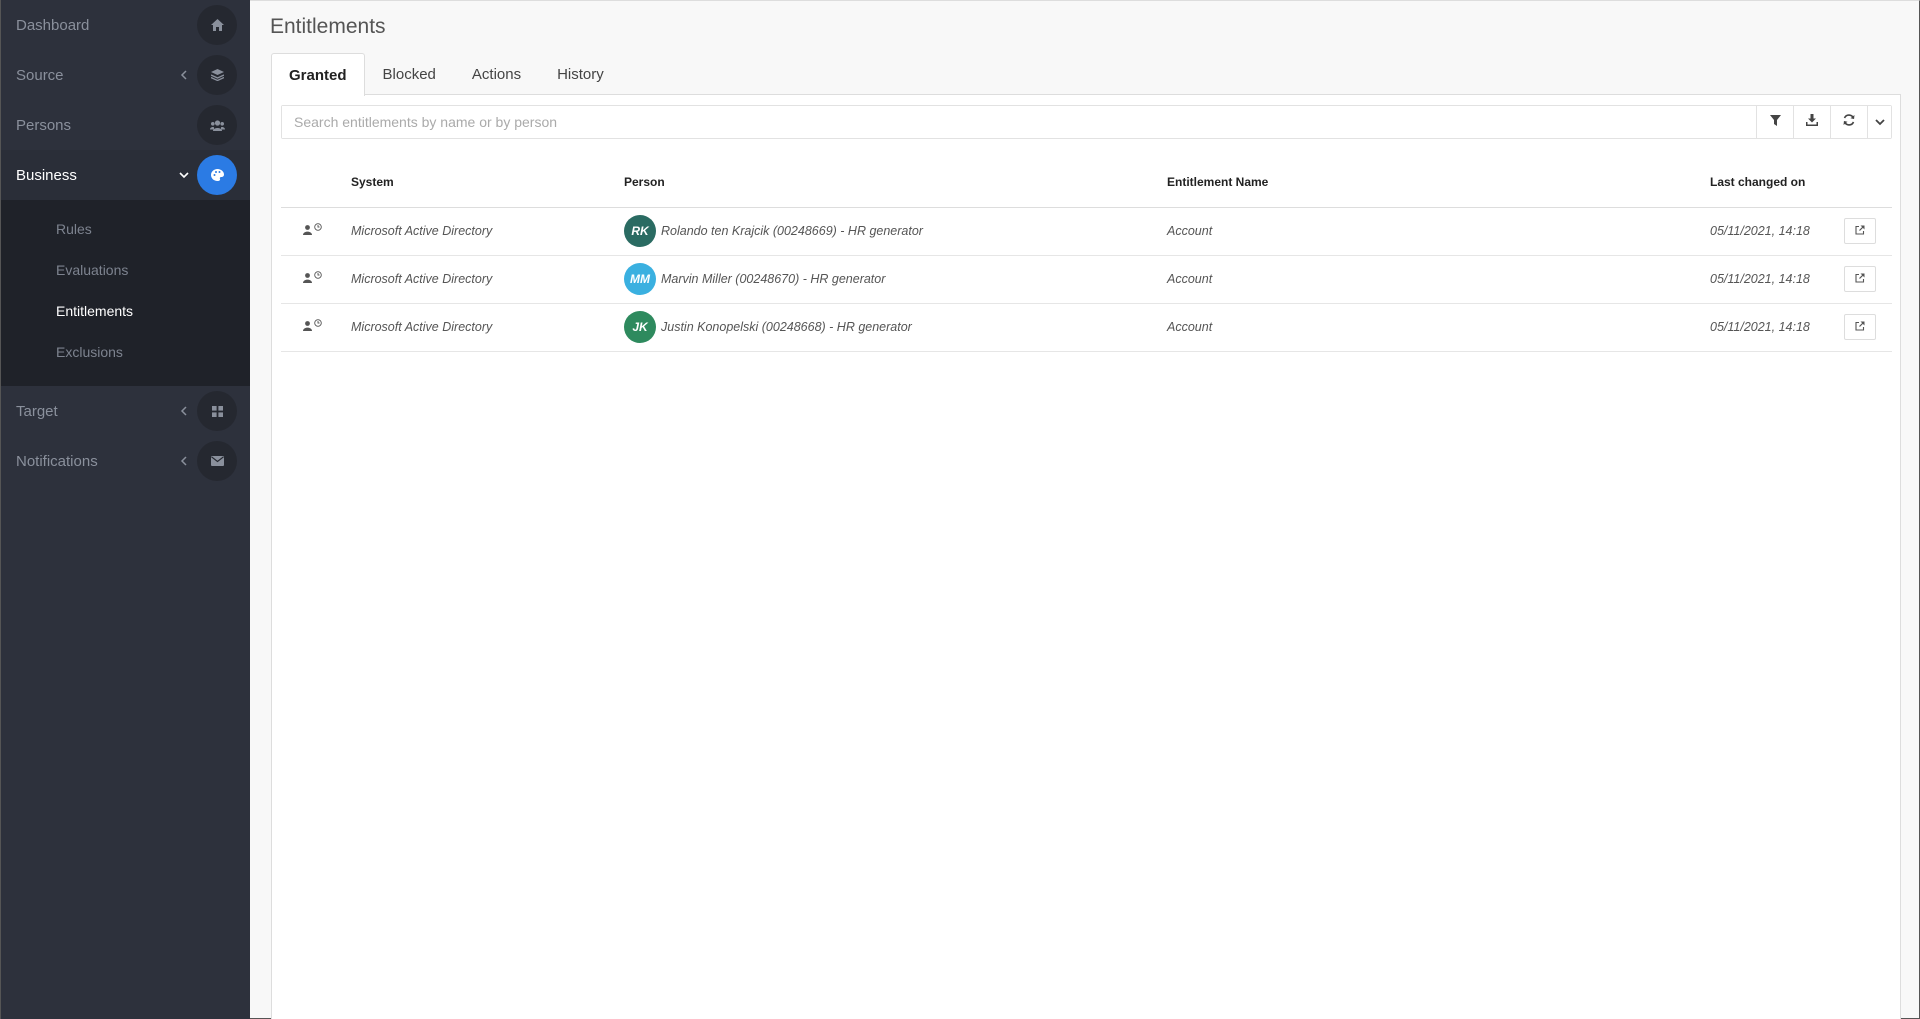  I want to click on home-icon, so click(217, 25).